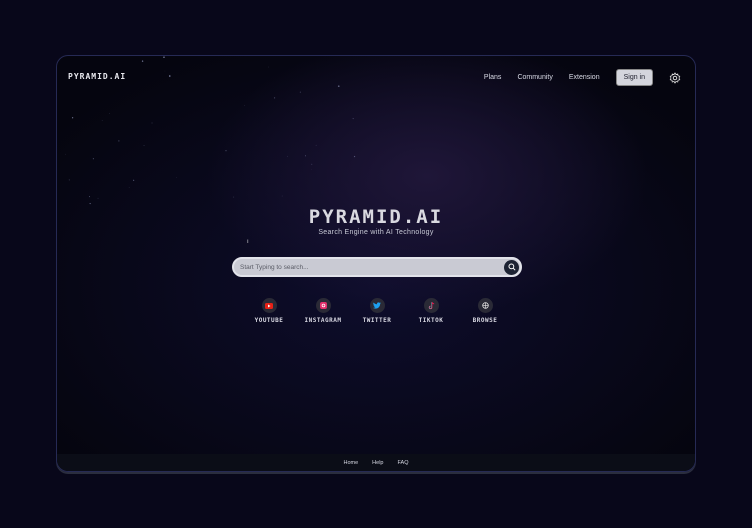 The width and height of the screenshot is (752, 528). Describe the element at coordinates (431, 305) in the screenshot. I see `tiktok-icon` at that location.